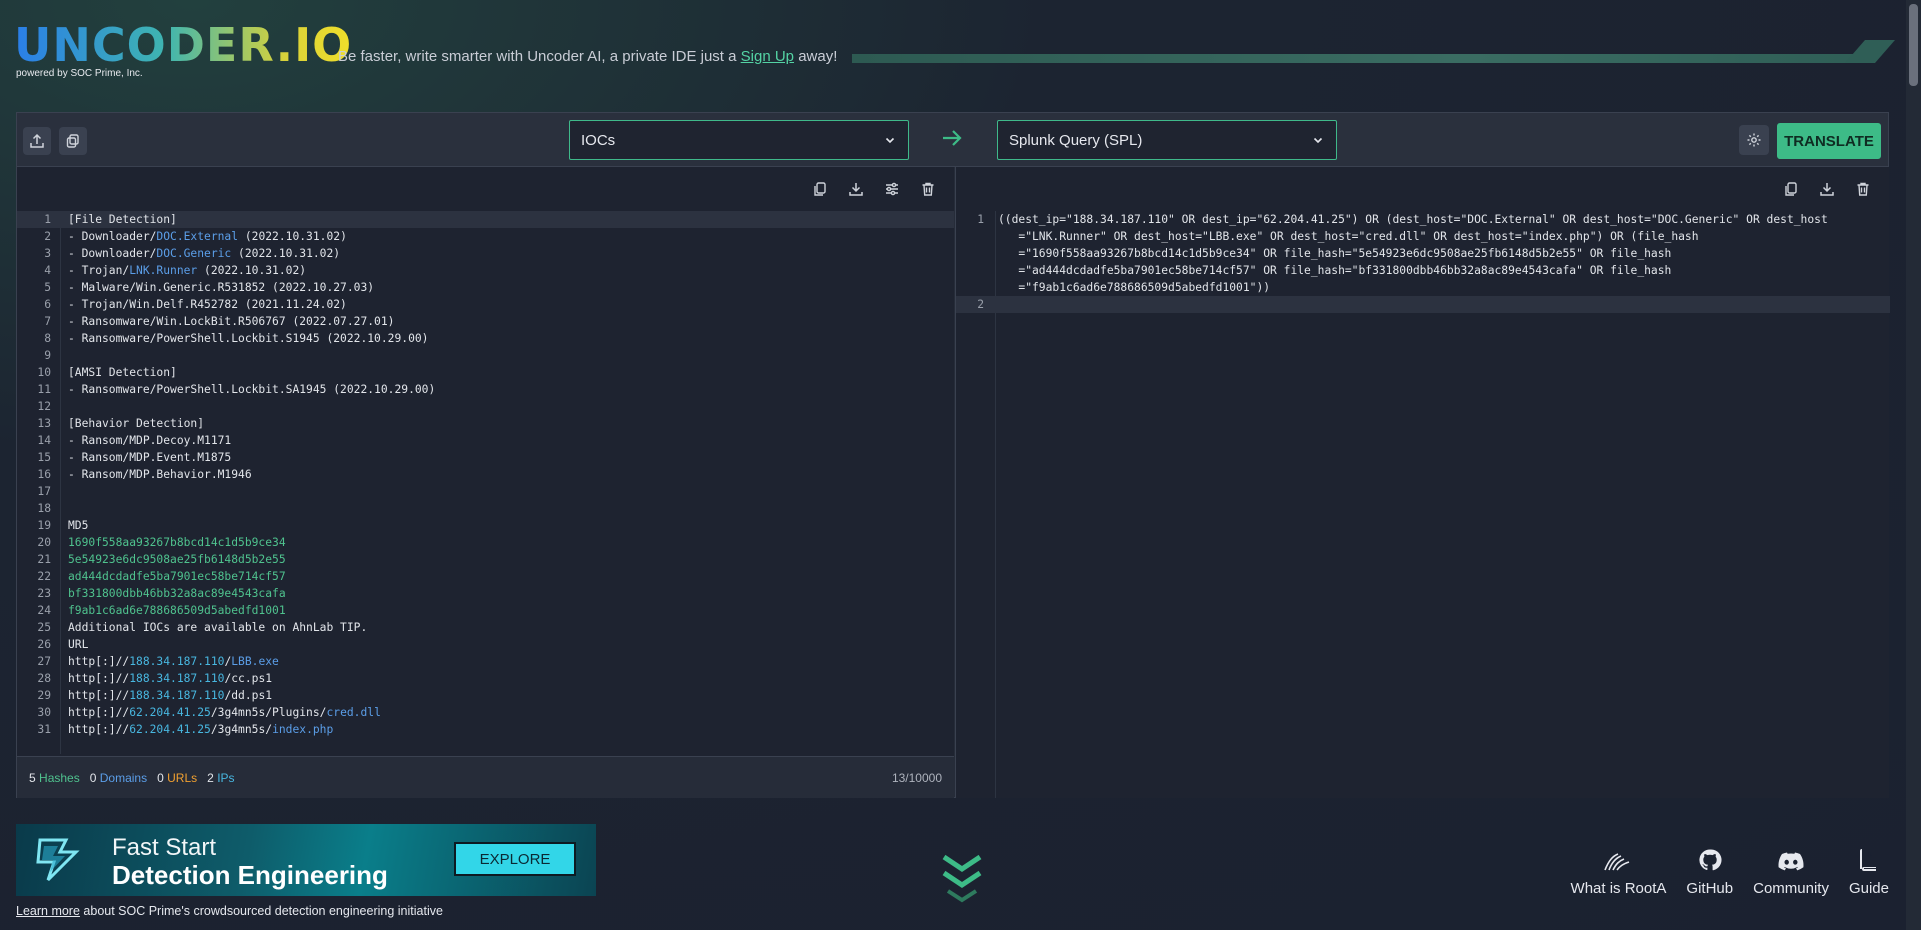 The width and height of the screenshot is (1921, 930). What do you see at coordinates (485, 406) in the screenshot?
I see `code-line: 12` at bounding box center [485, 406].